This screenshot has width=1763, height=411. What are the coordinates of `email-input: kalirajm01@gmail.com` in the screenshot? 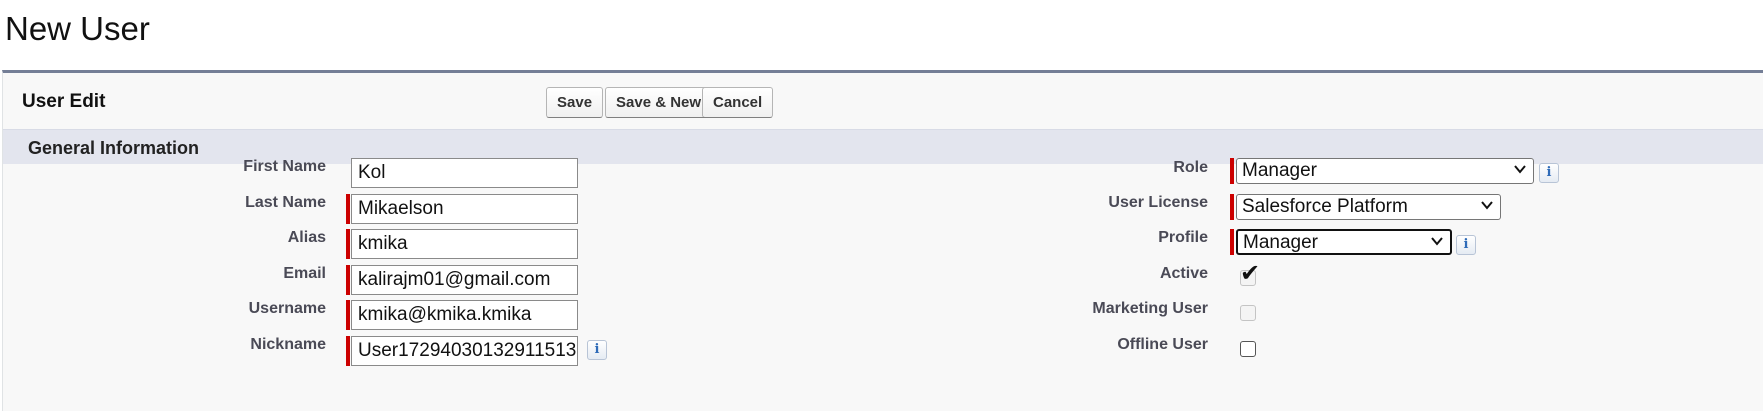 It's located at (464, 280).